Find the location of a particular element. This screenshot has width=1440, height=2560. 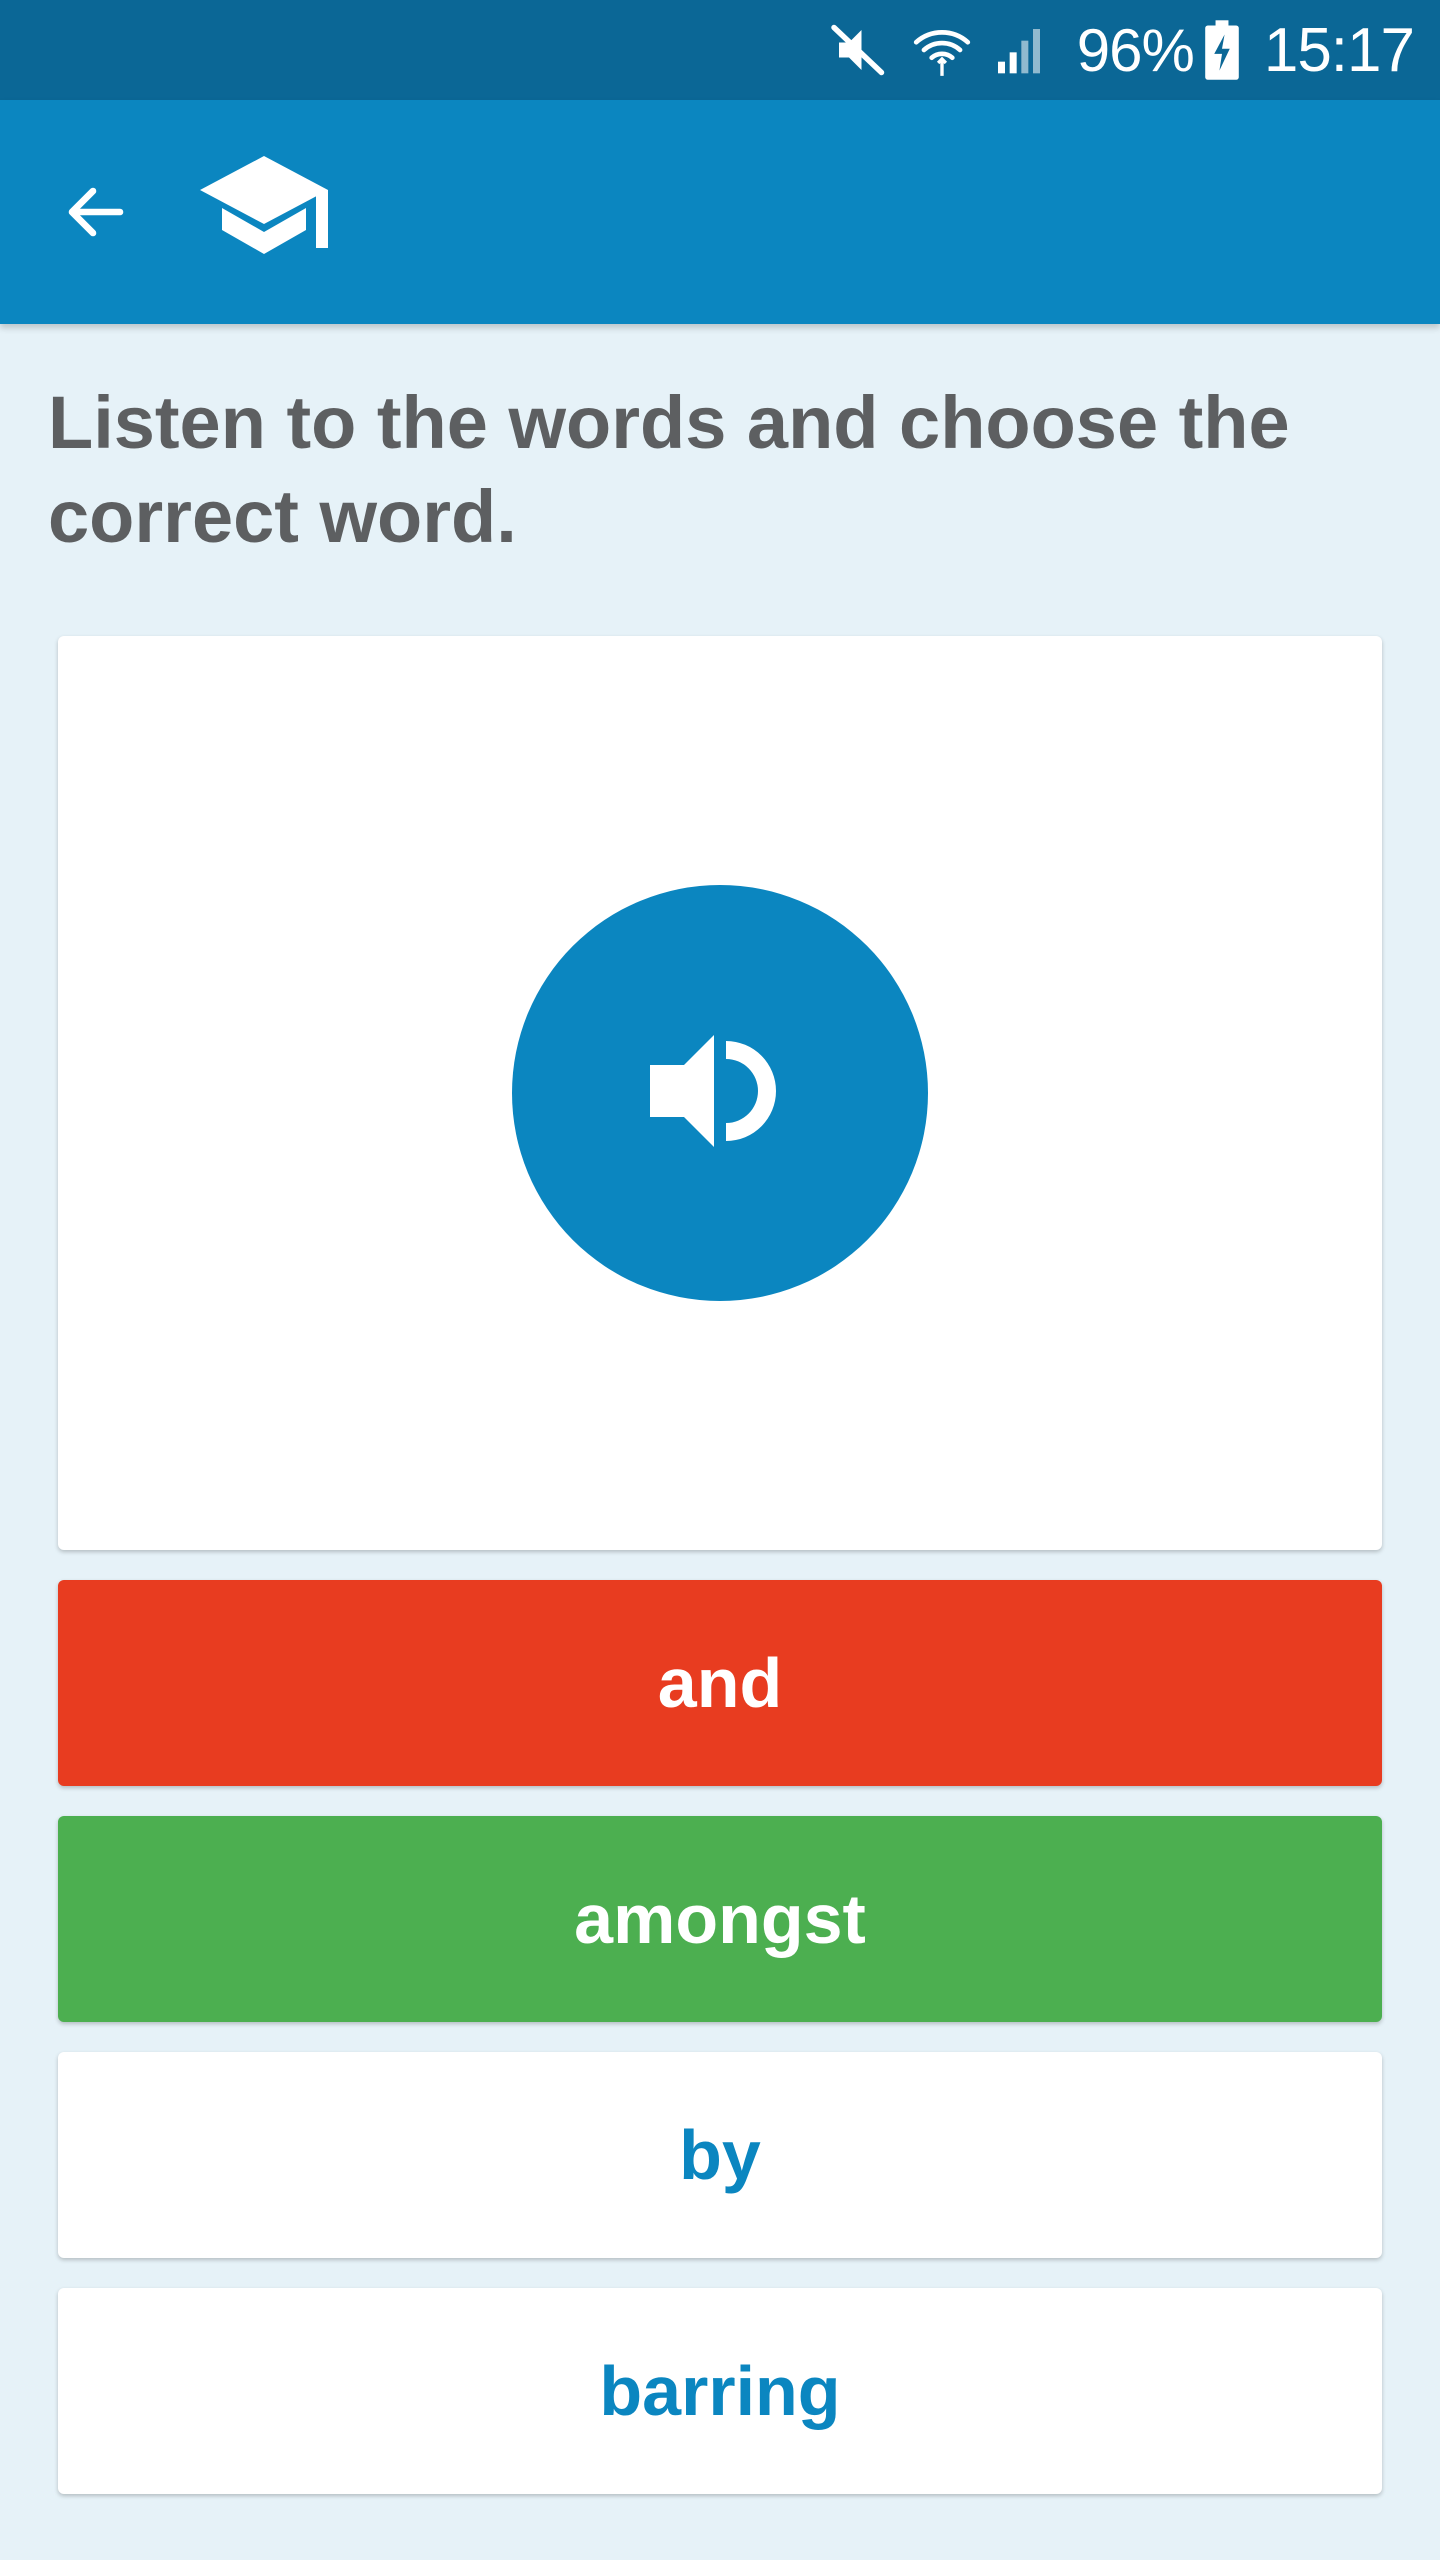

answer-label: by is located at coordinates (720, 2155).